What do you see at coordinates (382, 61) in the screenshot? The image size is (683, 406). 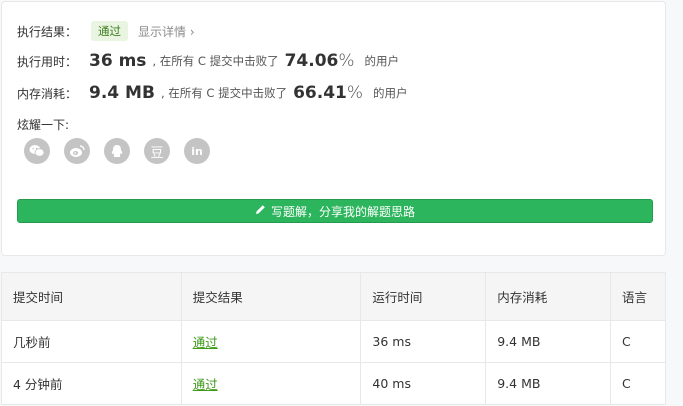 I see `runtime-tail-text: 的用户` at bounding box center [382, 61].